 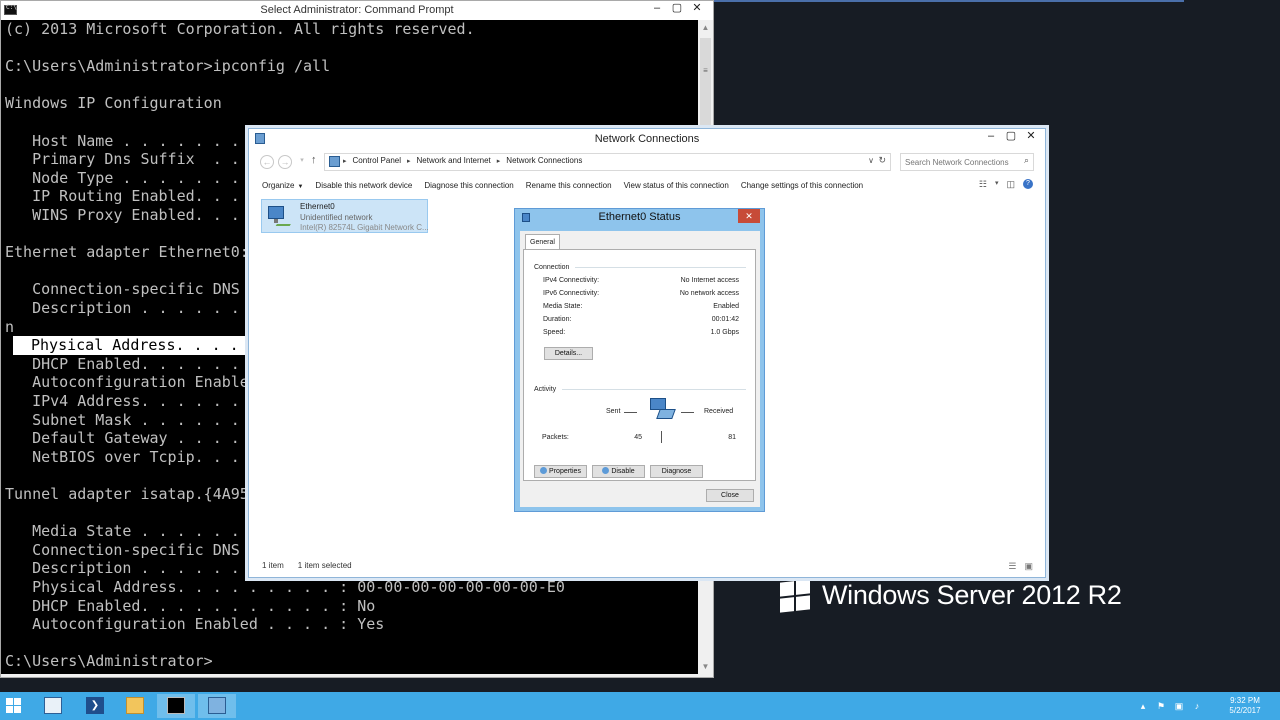 What do you see at coordinates (131, 438) in the screenshot?
I see `console-line: Default Gateway . . . . .` at bounding box center [131, 438].